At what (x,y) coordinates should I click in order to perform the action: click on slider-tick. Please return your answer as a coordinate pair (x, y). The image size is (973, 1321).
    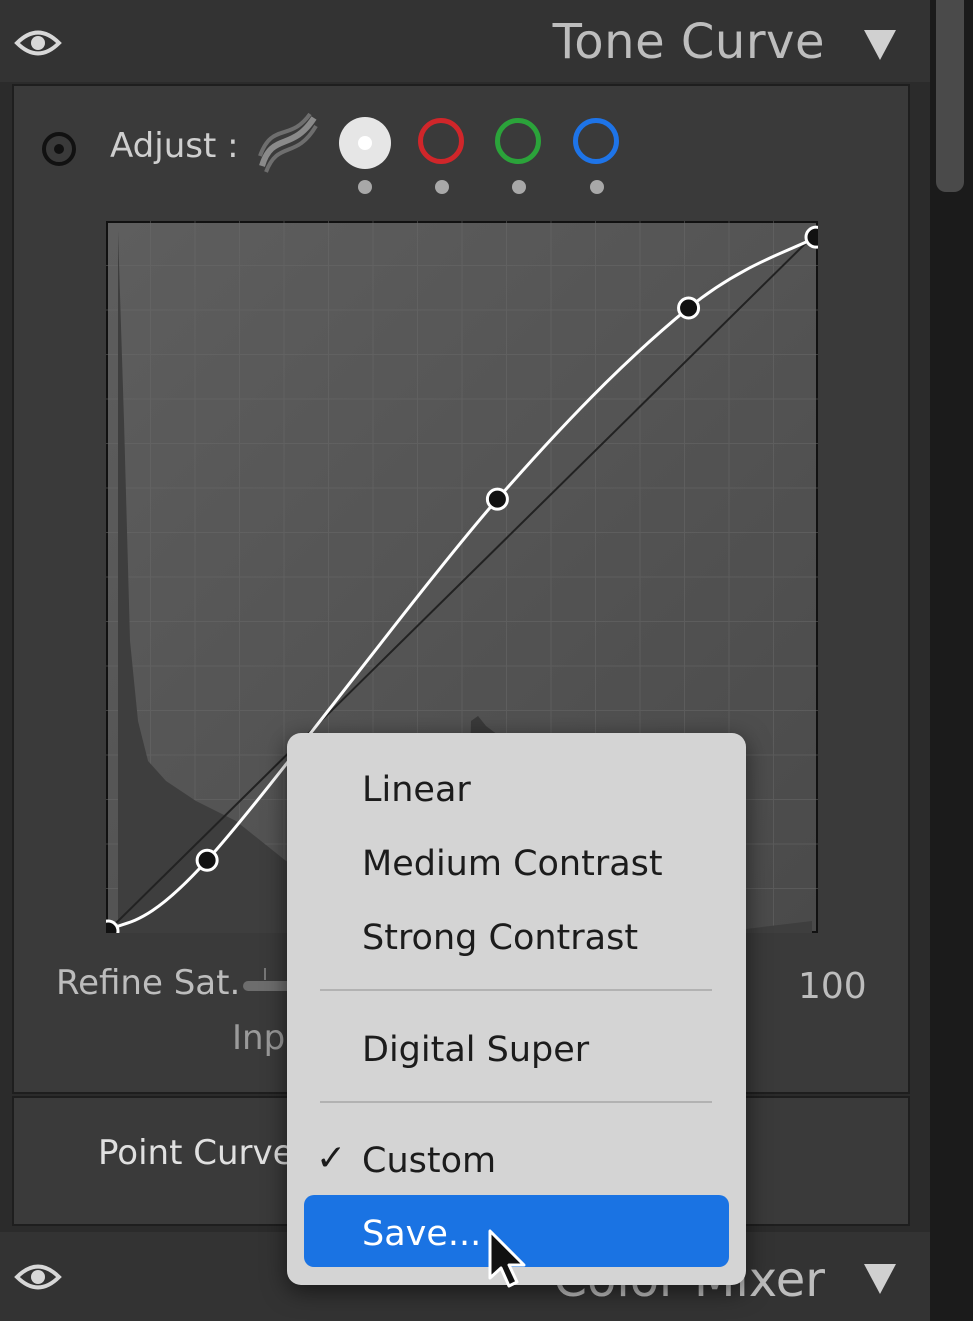
    Looking at the image, I should click on (265, 974).